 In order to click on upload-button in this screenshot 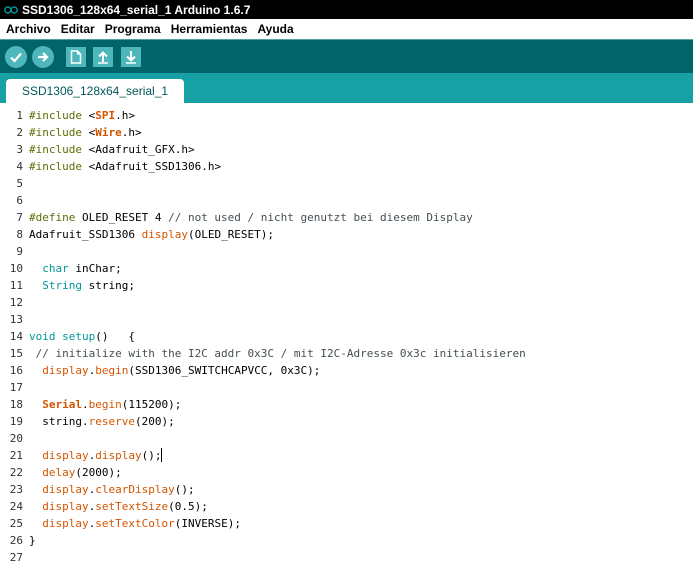, I will do `click(43, 57)`.